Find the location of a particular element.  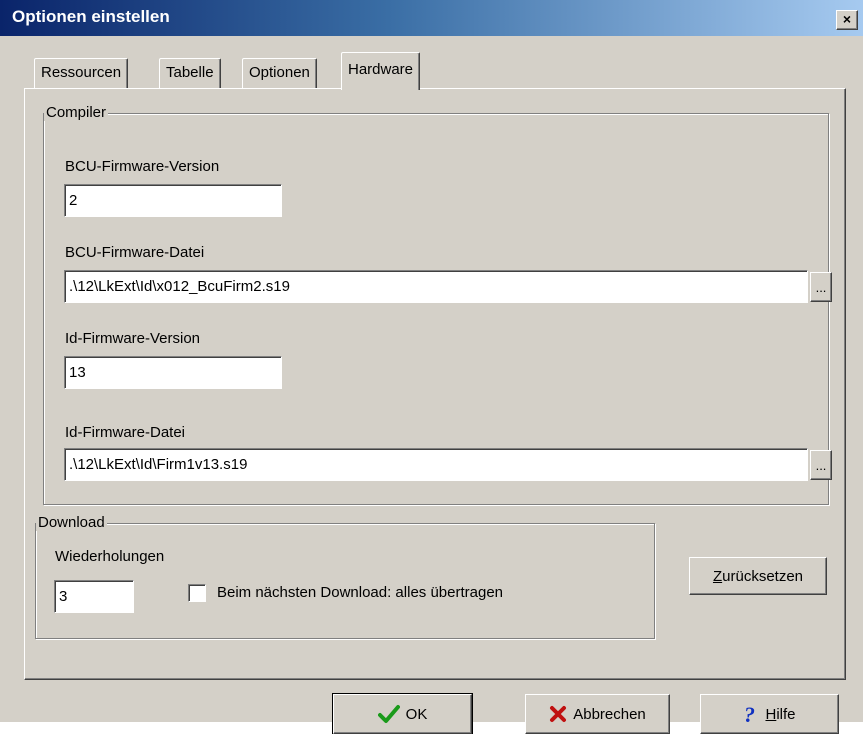

cancel-button: Abbrechen is located at coordinates (597, 714).